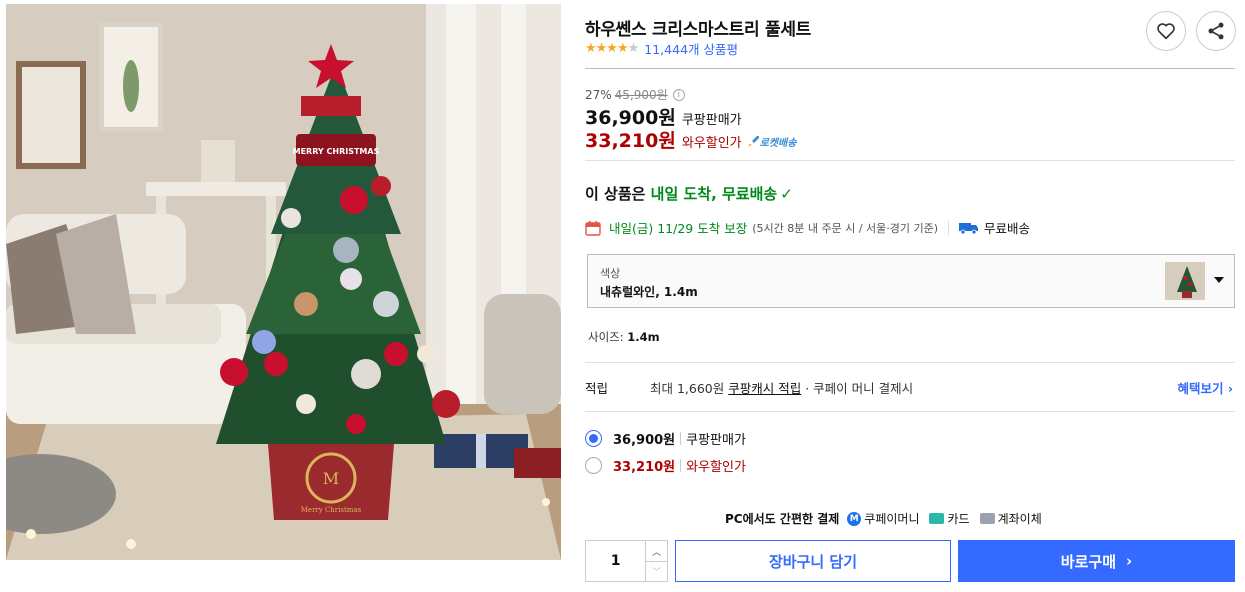 The image size is (1245, 592). What do you see at coordinates (937, 518) in the screenshot?
I see `card-icon` at bounding box center [937, 518].